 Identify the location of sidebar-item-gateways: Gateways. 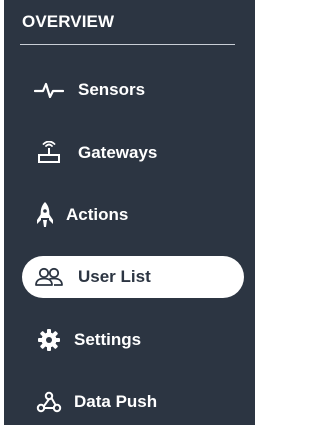
(133, 153).